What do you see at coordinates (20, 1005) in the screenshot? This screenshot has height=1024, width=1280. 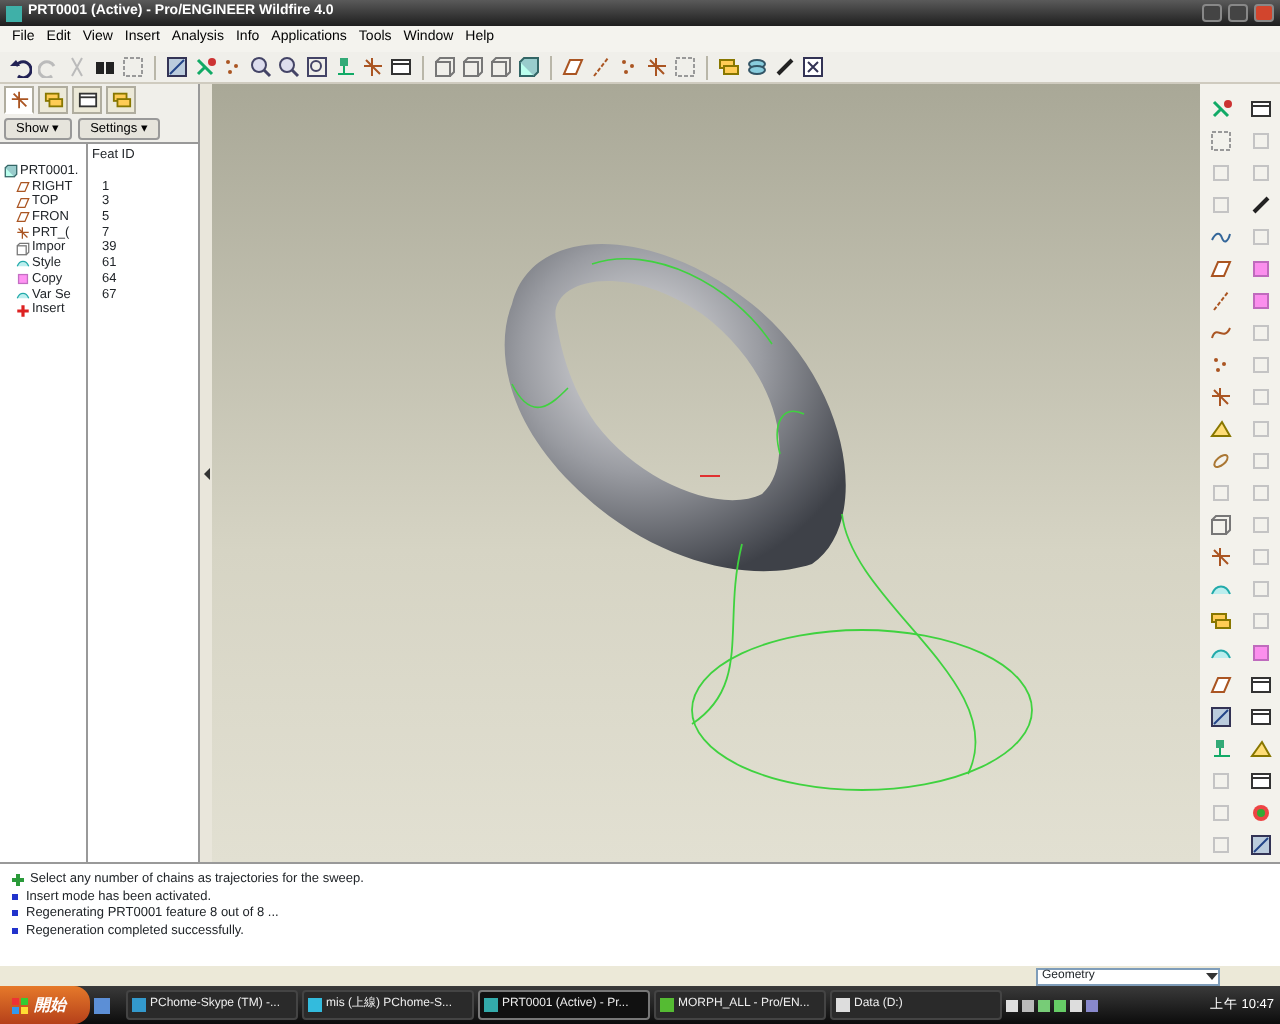 I see `windows-logo-icon` at bounding box center [20, 1005].